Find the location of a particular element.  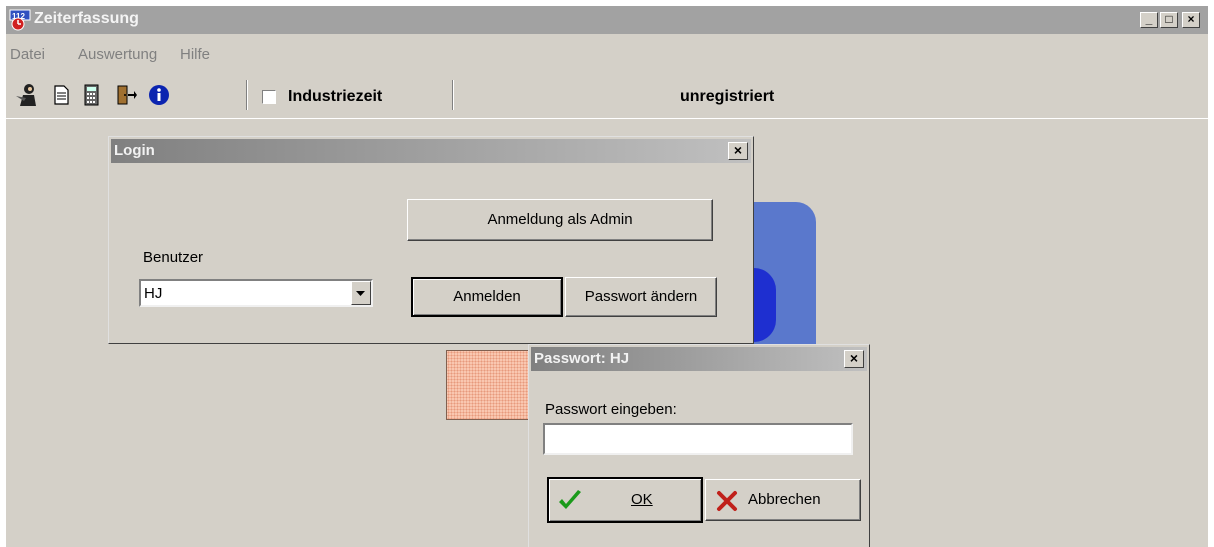

password-dialog-title: Passwort: HJ is located at coordinates (582, 358).